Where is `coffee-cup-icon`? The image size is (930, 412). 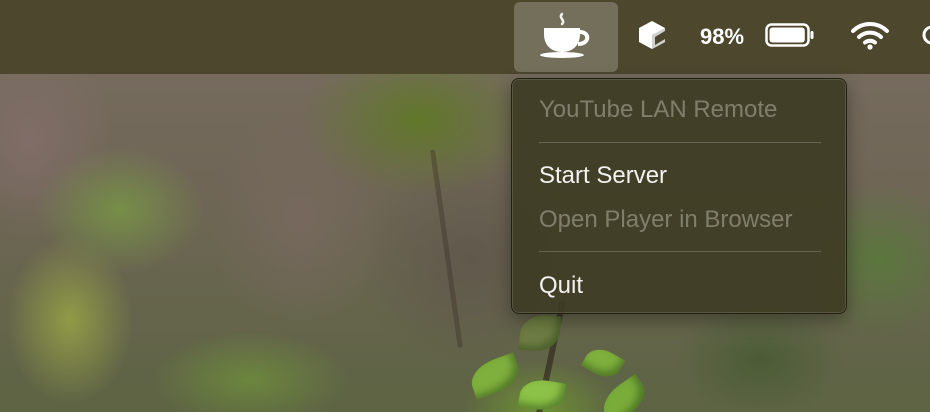 coffee-cup-icon is located at coordinates (566, 37).